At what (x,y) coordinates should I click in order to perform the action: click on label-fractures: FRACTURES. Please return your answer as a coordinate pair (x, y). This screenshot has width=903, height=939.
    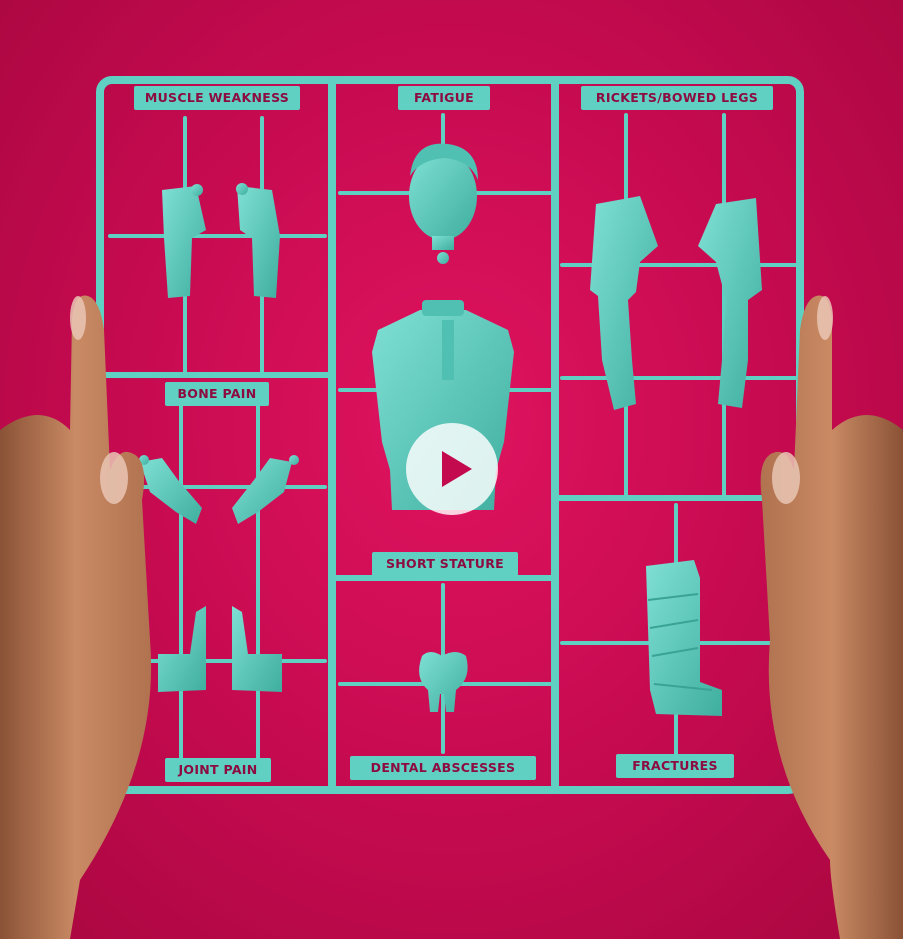
    Looking at the image, I should click on (675, 766).